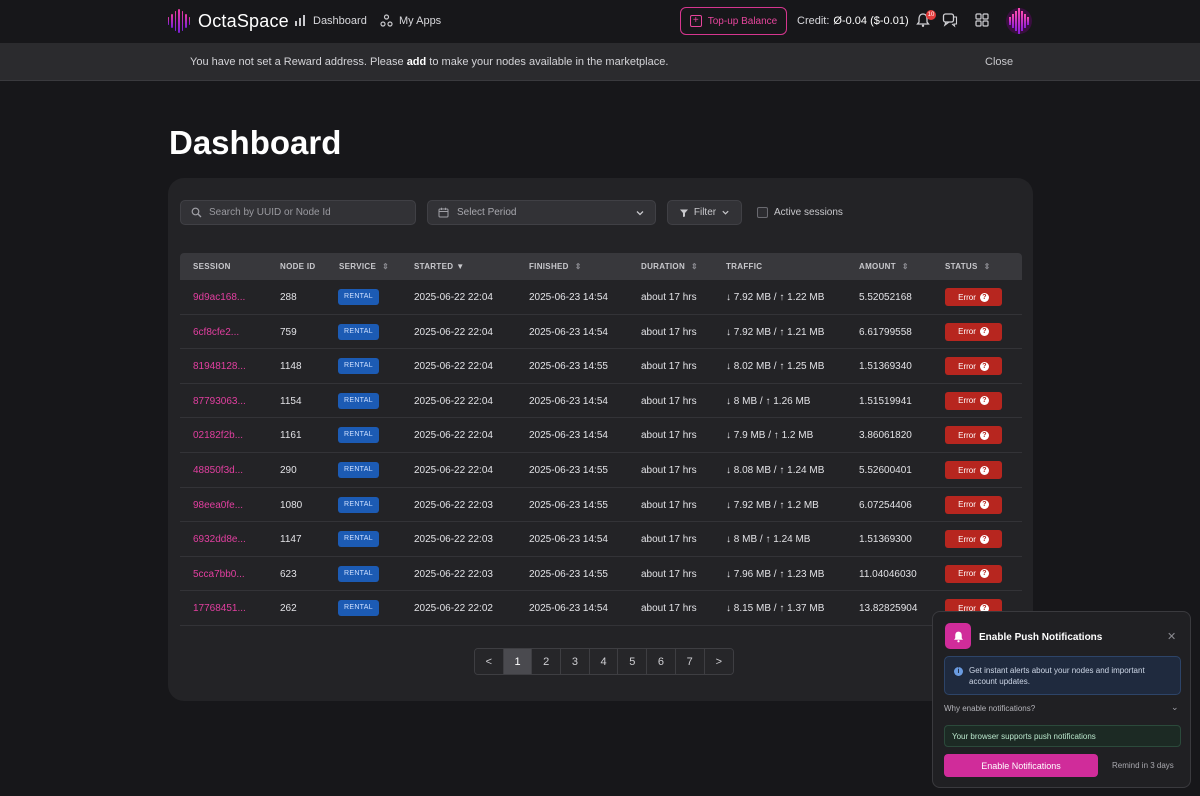 The image size is (1200, 796). What do you see at coordinates (453, 574) in the screenshot?
I see `started-cell: 2025-06-22 22:03` at bounding box center [453, 574].